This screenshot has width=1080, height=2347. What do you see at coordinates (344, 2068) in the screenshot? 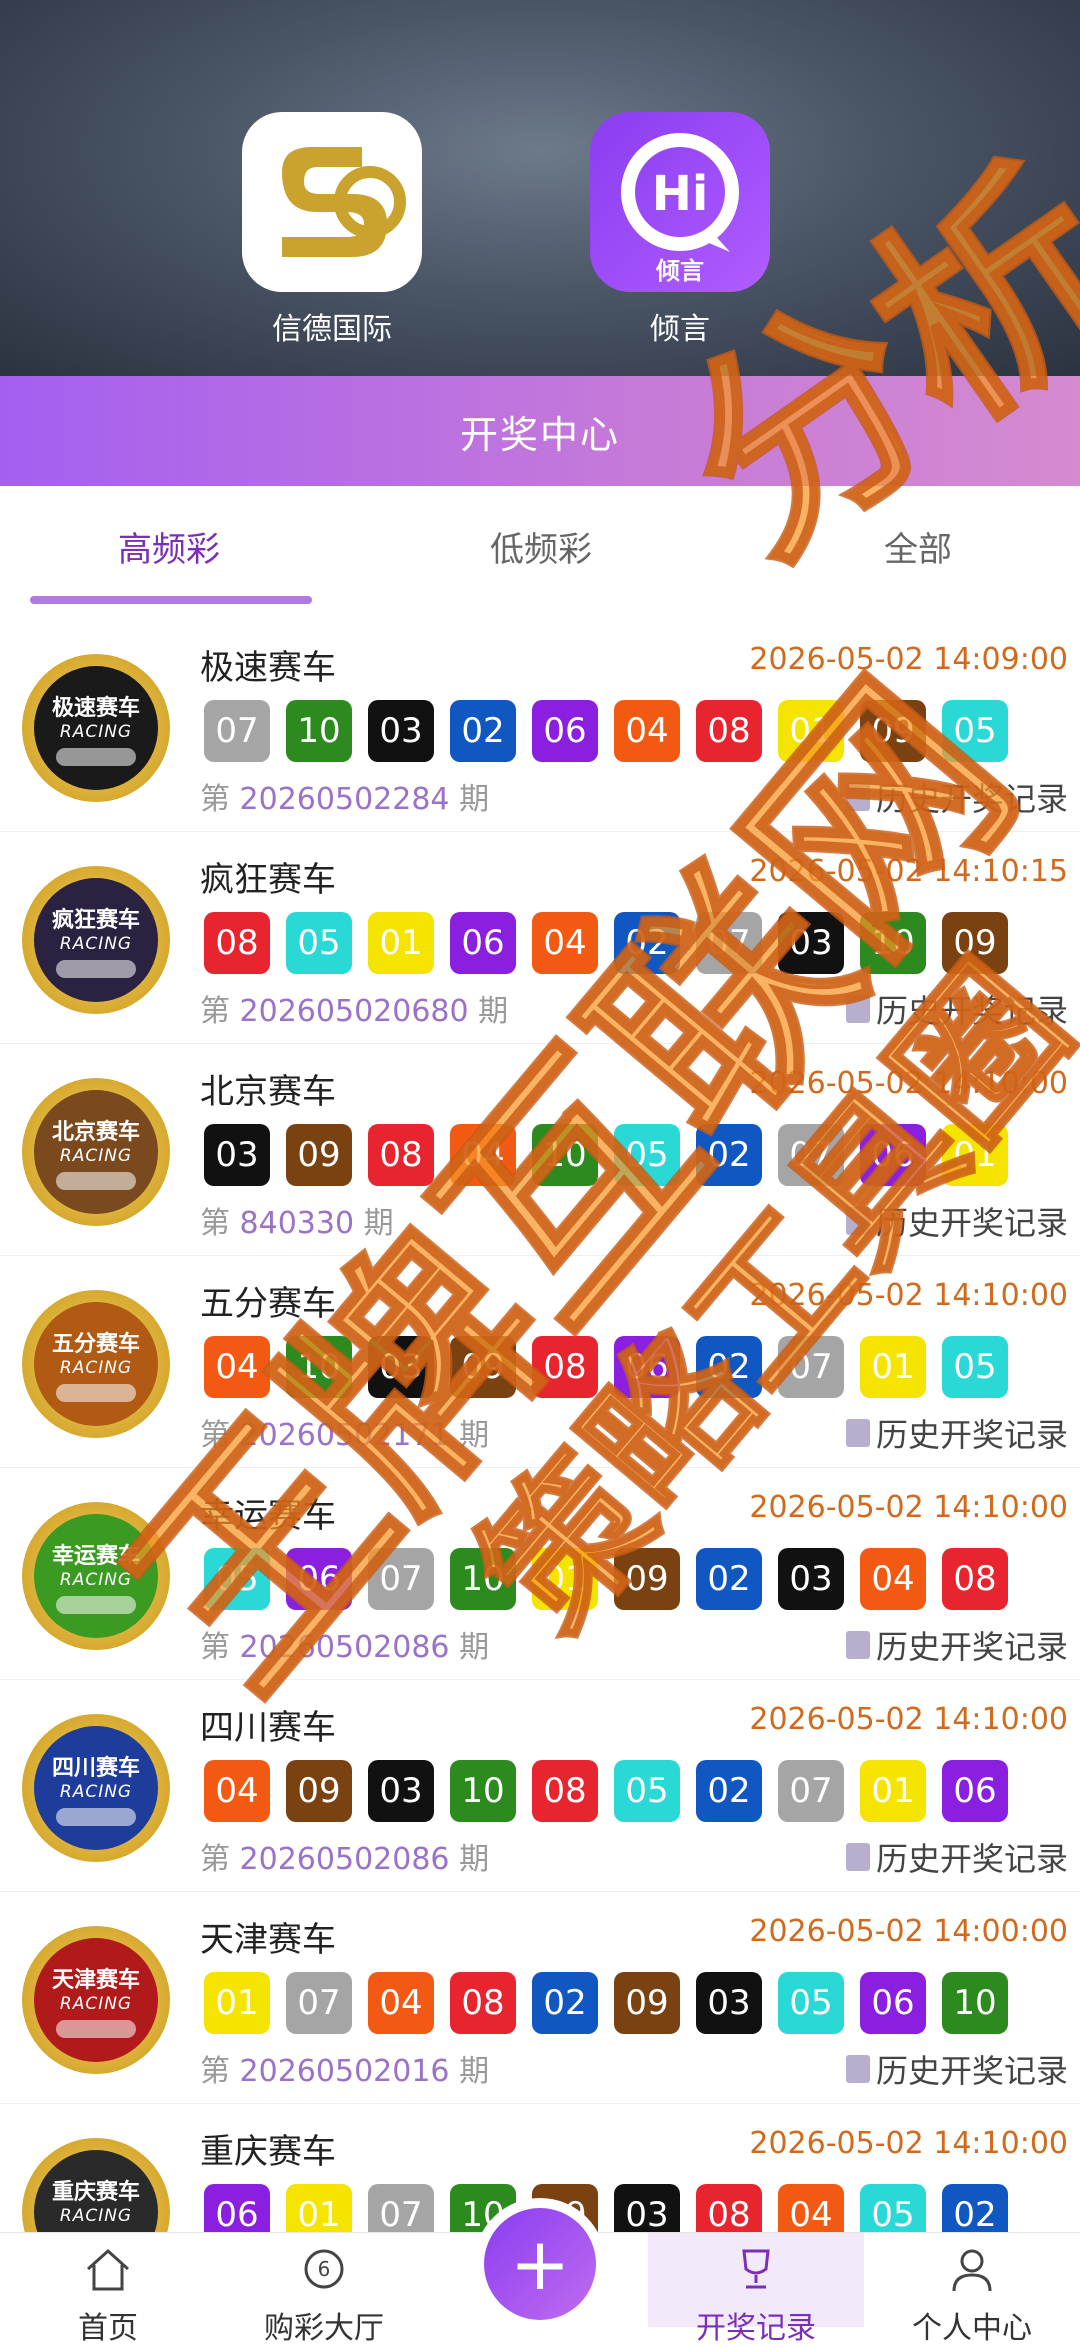
I see `period-text: 第 20260502016 期` at bounding box center [344, 2068].